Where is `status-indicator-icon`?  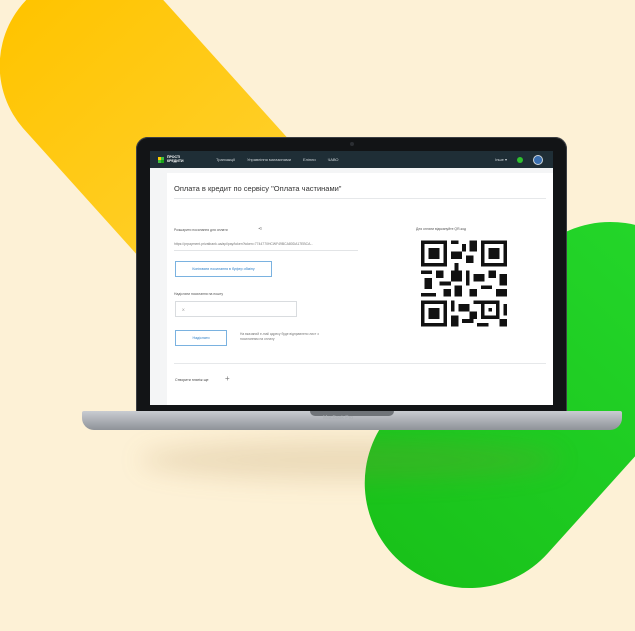 status-indicator-icon is located at coordinates (520, 159).